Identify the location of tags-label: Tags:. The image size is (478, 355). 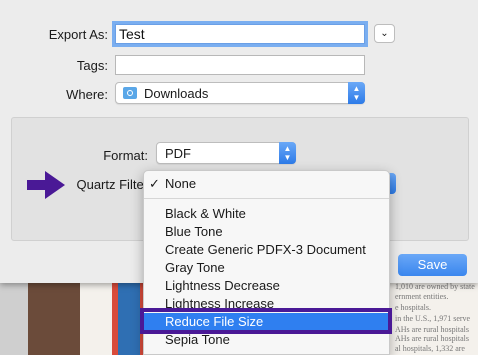
(92, 65).